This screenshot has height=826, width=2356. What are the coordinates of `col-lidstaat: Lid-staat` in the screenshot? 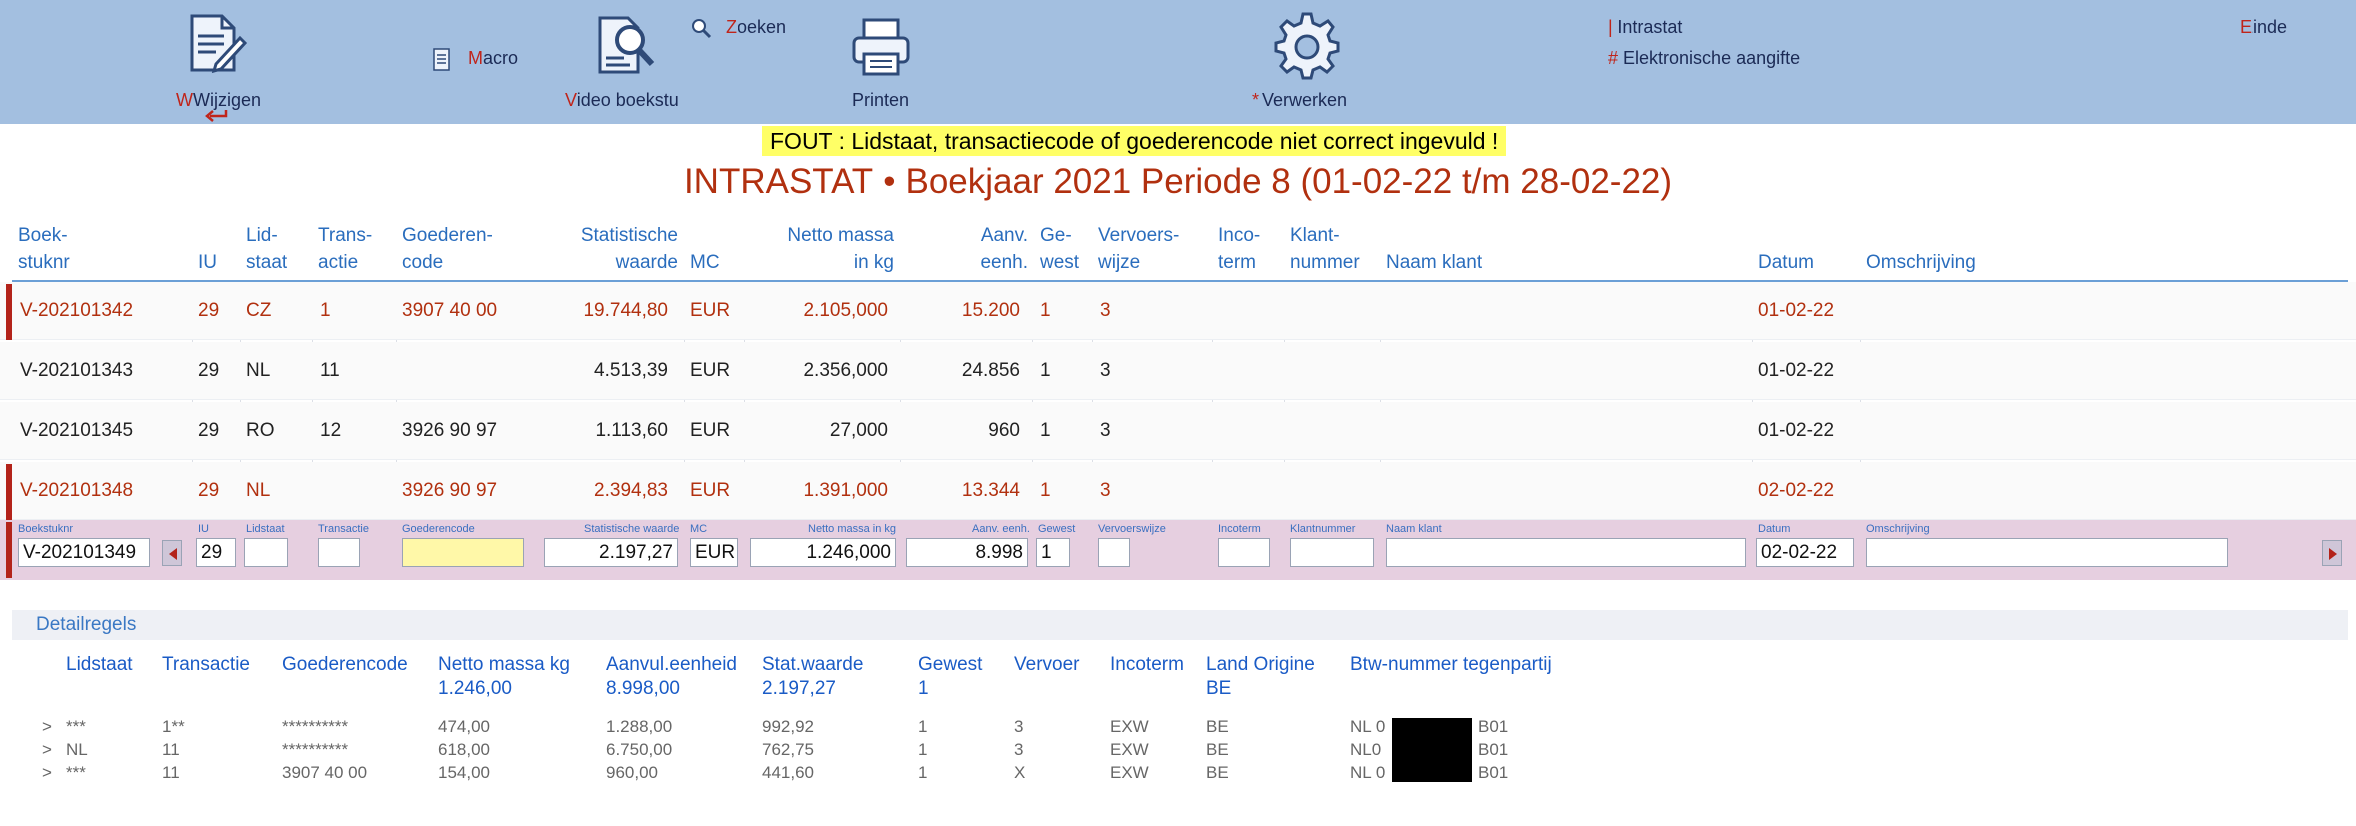 It's located at (266, 249).